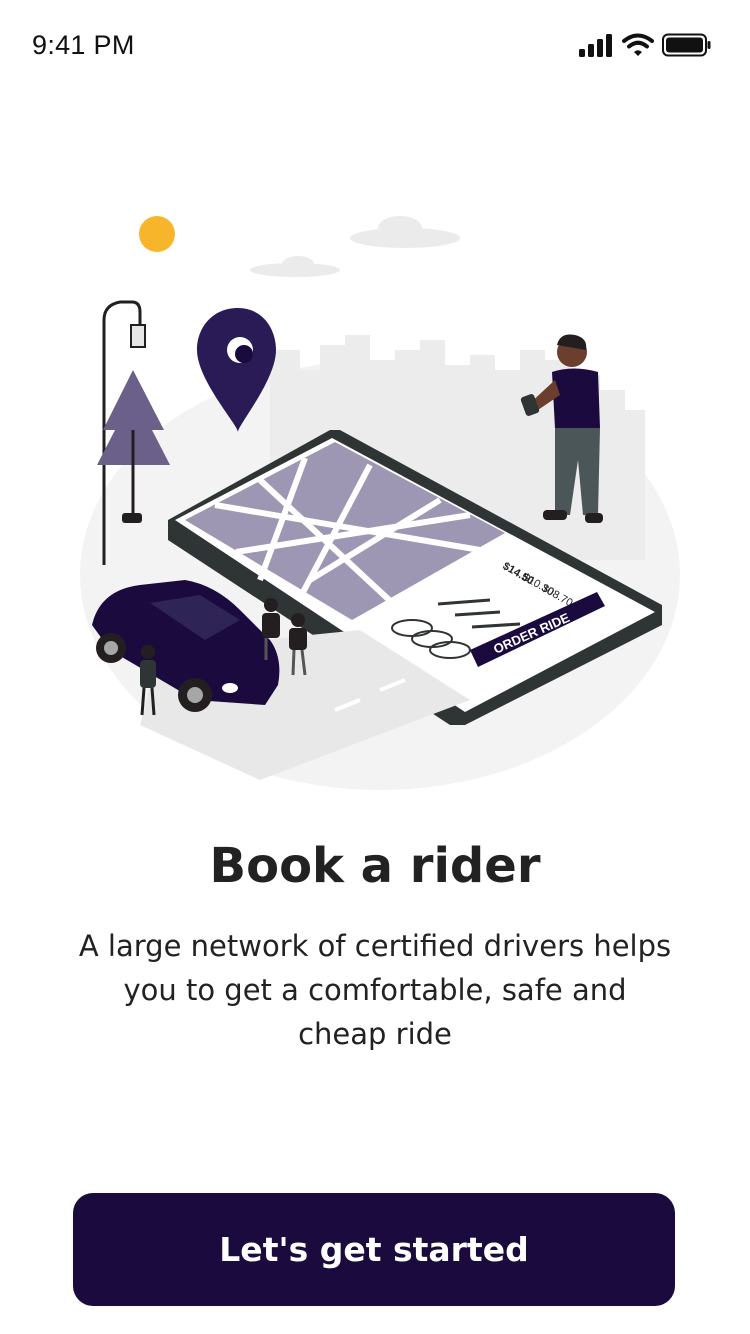 This screenshot has height=1334, width=750. What do you see at coordinates (595, 45) in the screenshot?
I see `cellular-signal-icon` at bounding box center [595, 45].